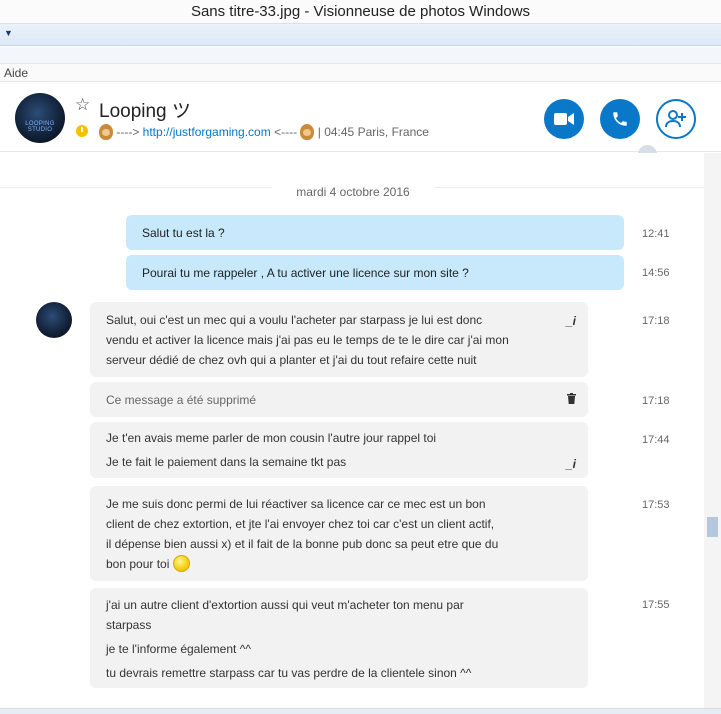 The width and height of the screenshot is (721, 714). I want to click on message-time: 12:41, so click(656, 234).